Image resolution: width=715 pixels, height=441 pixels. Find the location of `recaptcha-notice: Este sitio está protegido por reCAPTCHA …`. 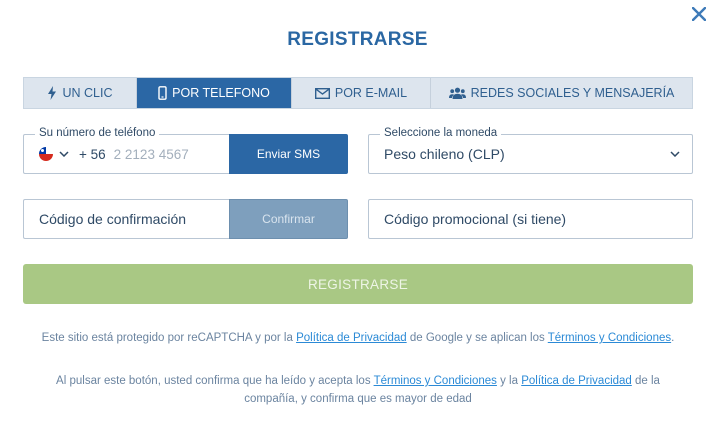

recaptcha-notice: Este sitio está protegido por reCAPTCHA … is located at coordinates (358, 338).